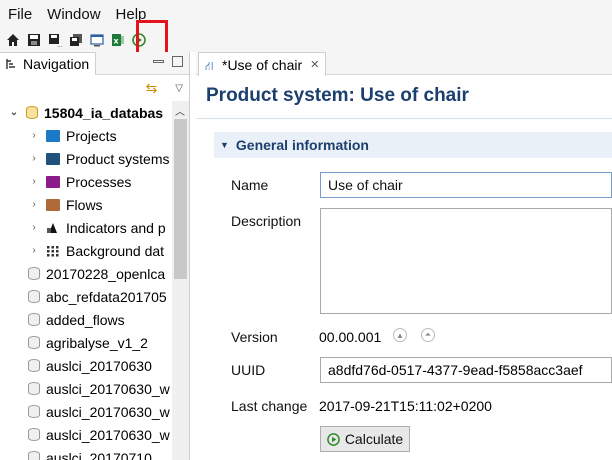  Describe the element at coordinates (75, 40) in the screenshot. I see `save-all-icon` at that location.